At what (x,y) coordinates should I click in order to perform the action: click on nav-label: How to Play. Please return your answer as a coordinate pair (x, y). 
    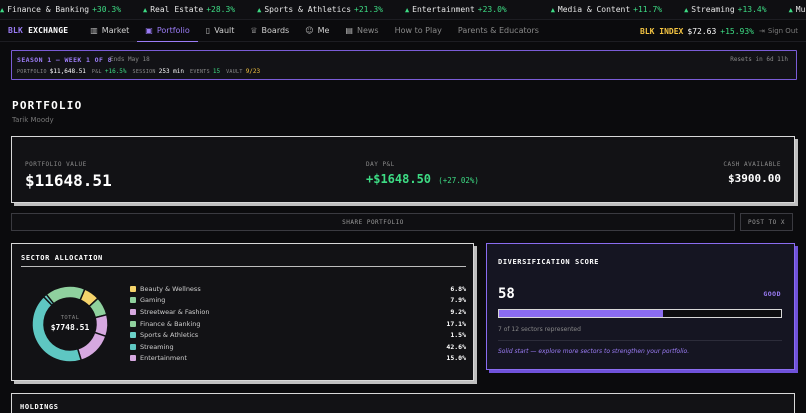
    Looking at the image, I should click on (418, 30).